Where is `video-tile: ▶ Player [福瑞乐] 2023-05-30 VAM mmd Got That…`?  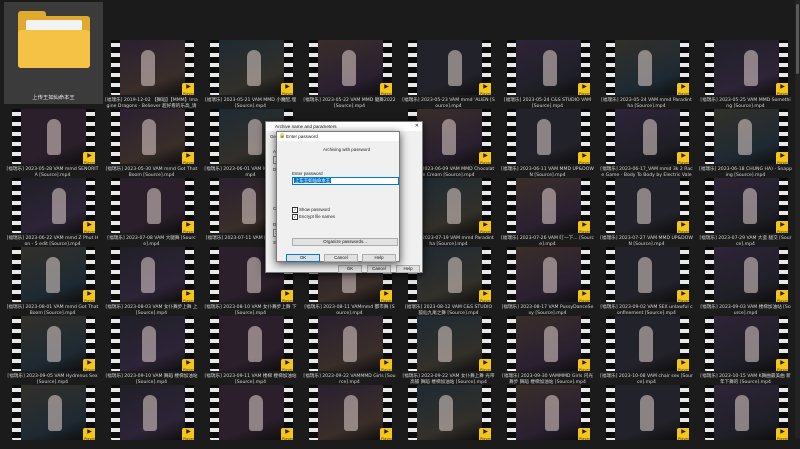 video-tile: ▶ Player [福瑞乐] 2023-05-30 VAM mmd Got That… is located at coordinates (151, 141).